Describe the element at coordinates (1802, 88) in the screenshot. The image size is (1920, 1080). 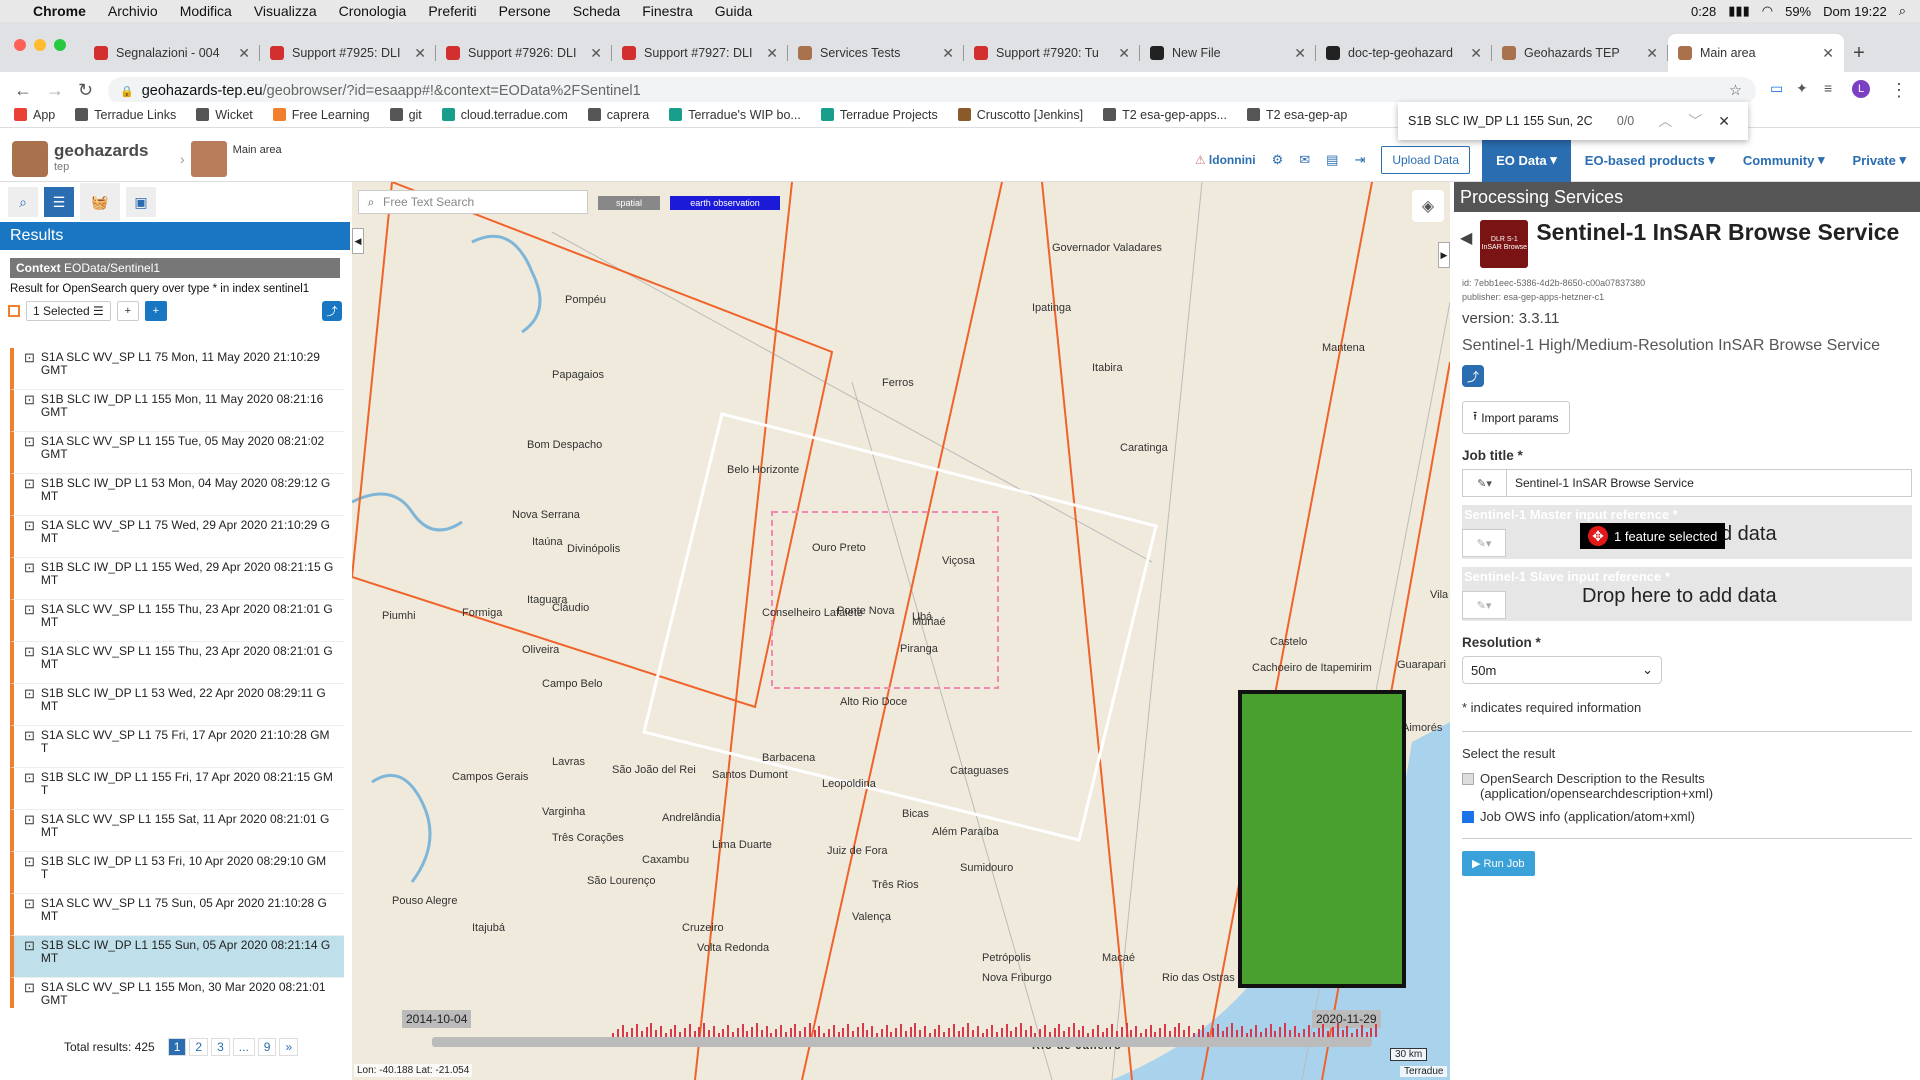
I see `extensions-puzzle-icon: ✦` at that location.